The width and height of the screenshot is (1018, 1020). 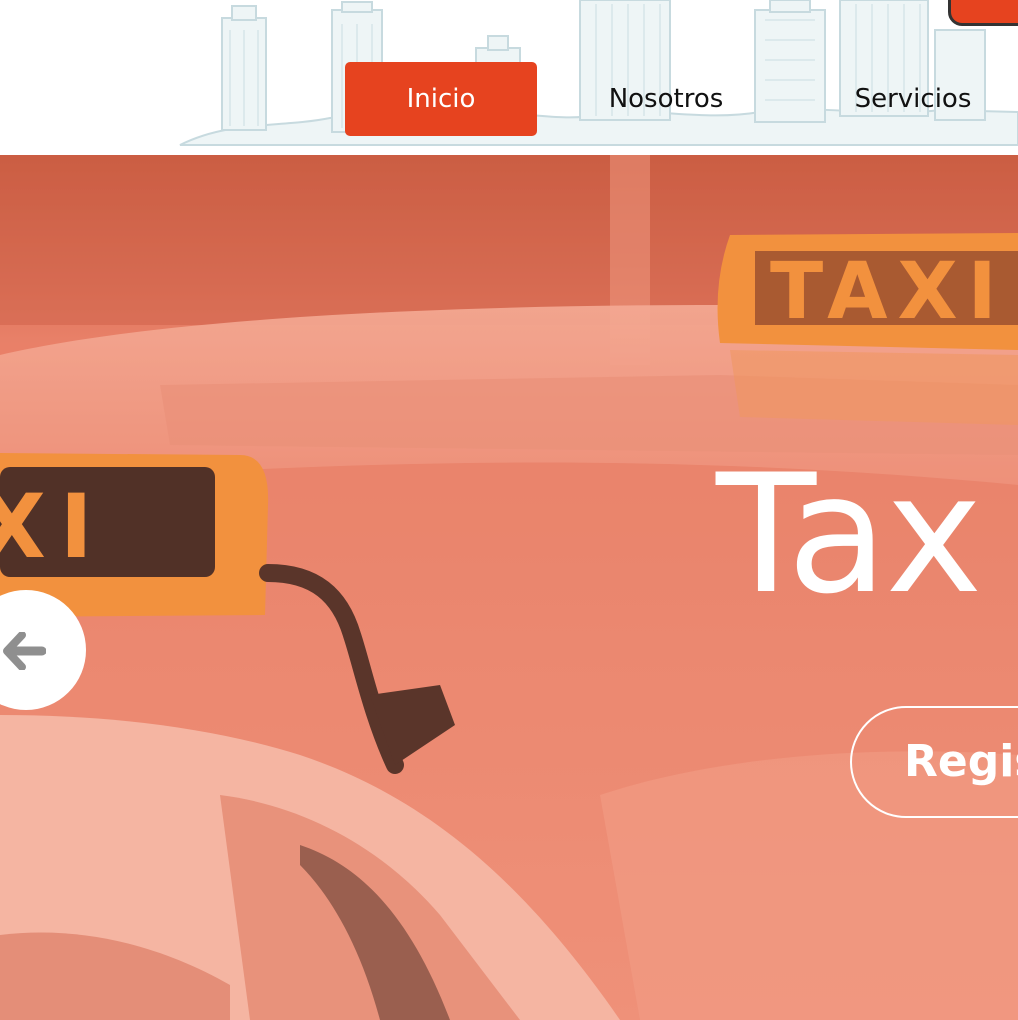 I want to click on nav-item-servicios: Servicios, so click(x=913, y=99).